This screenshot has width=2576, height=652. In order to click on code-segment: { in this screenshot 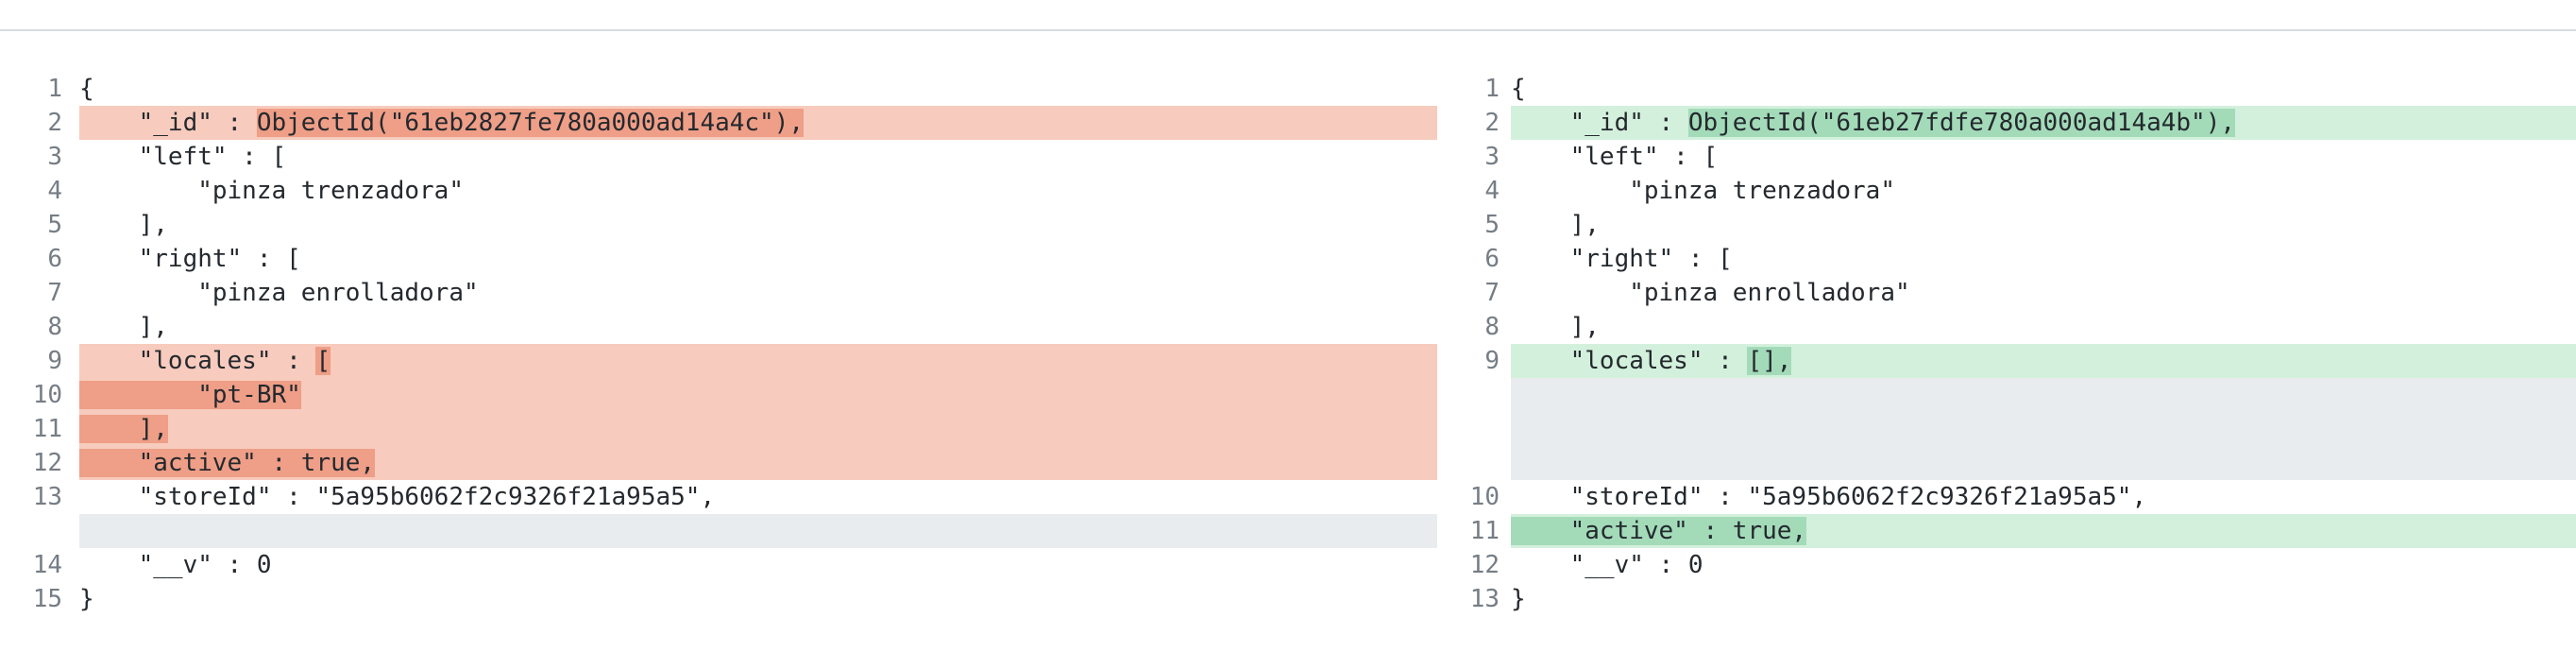, I will do `click(86, 89)`.